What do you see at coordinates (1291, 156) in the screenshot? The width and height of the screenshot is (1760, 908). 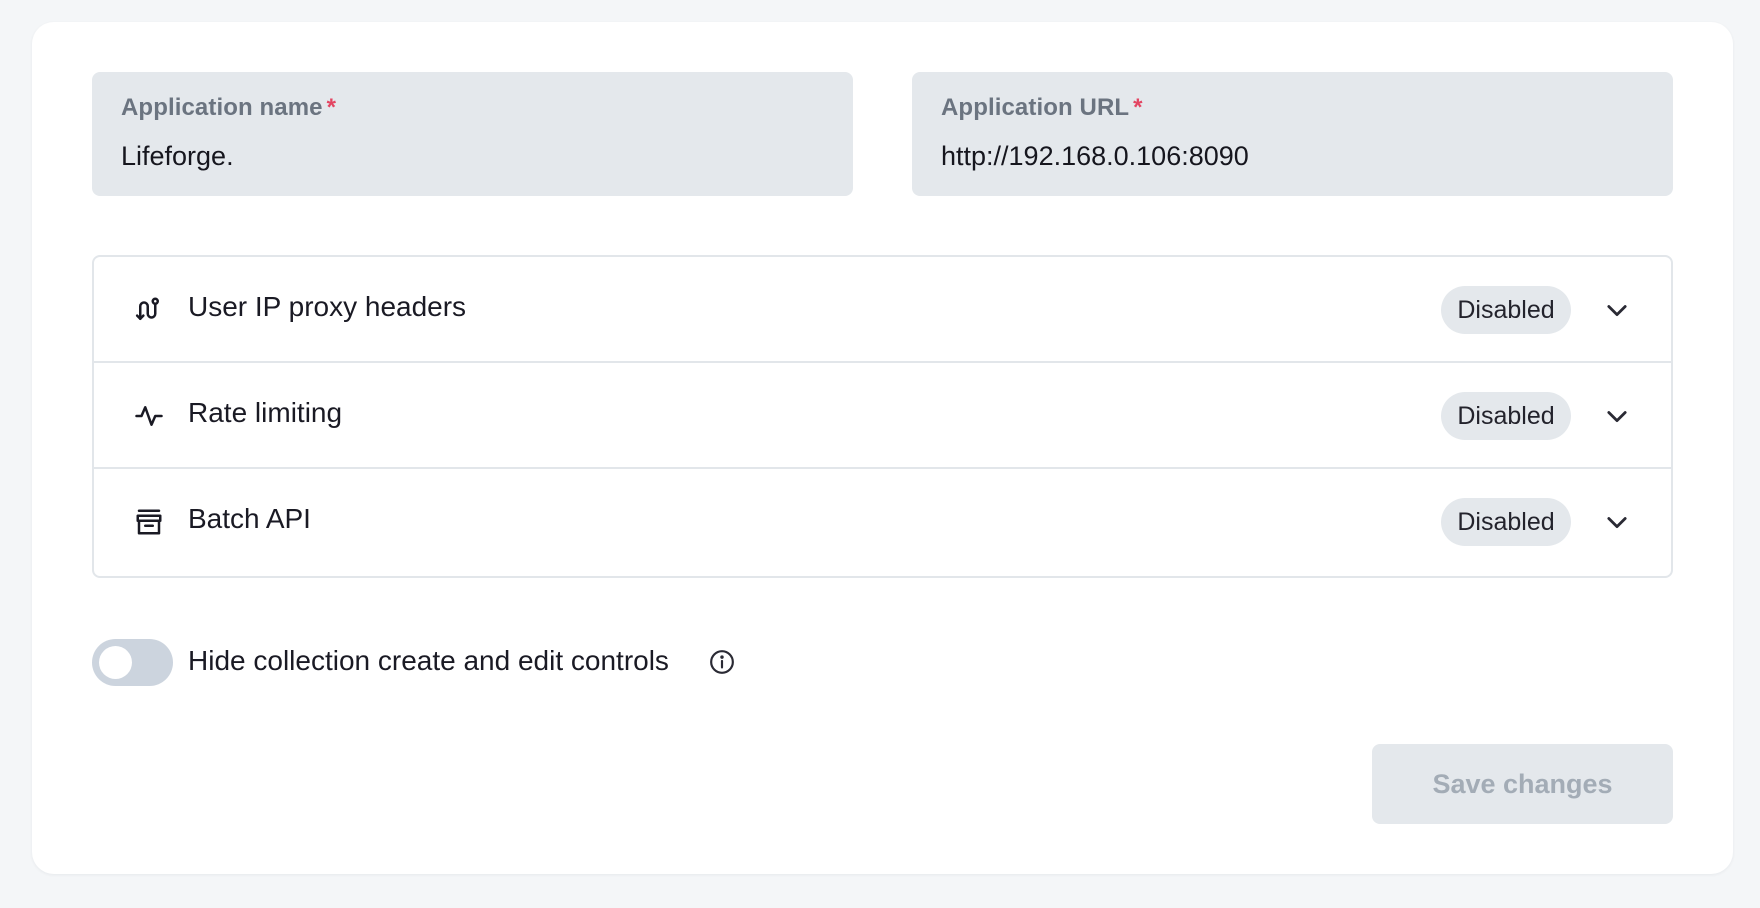 I see `application-url-input` at bounding box center [1291, 156].